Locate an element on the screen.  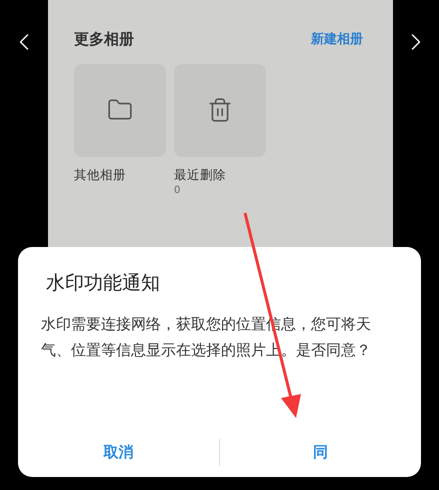
dialog-button: 同 is located at coordinates (320, 452).